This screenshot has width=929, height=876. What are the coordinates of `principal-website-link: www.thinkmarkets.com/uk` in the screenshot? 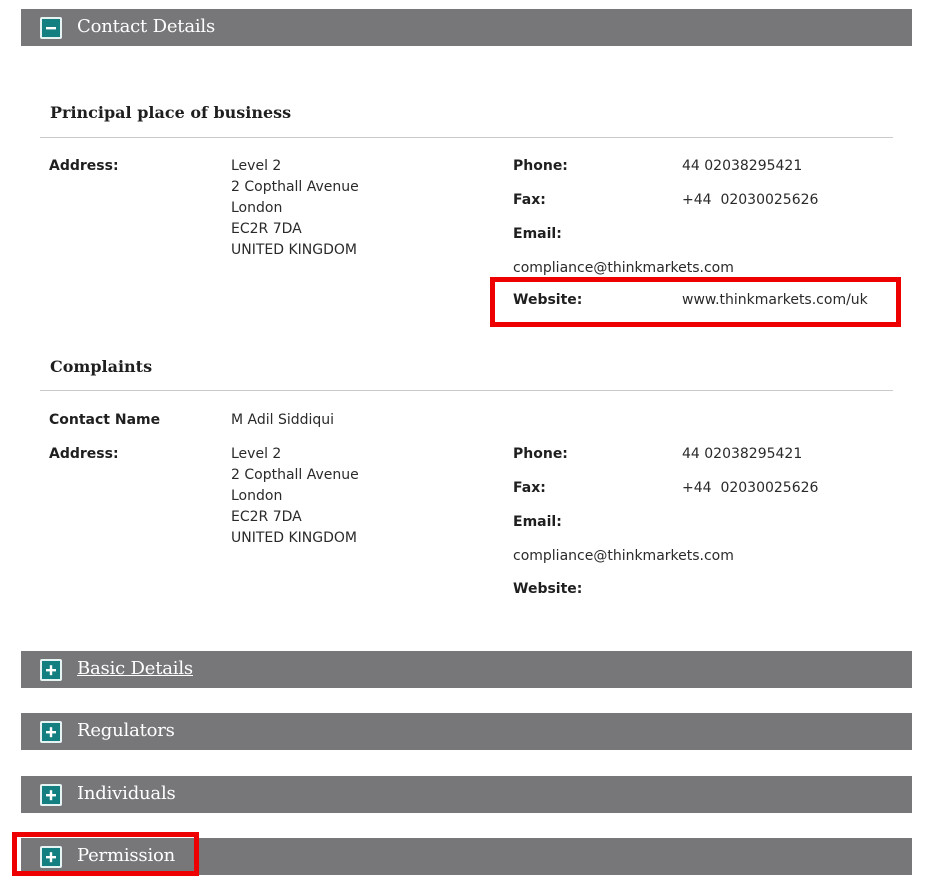 It's located at (775, 300).